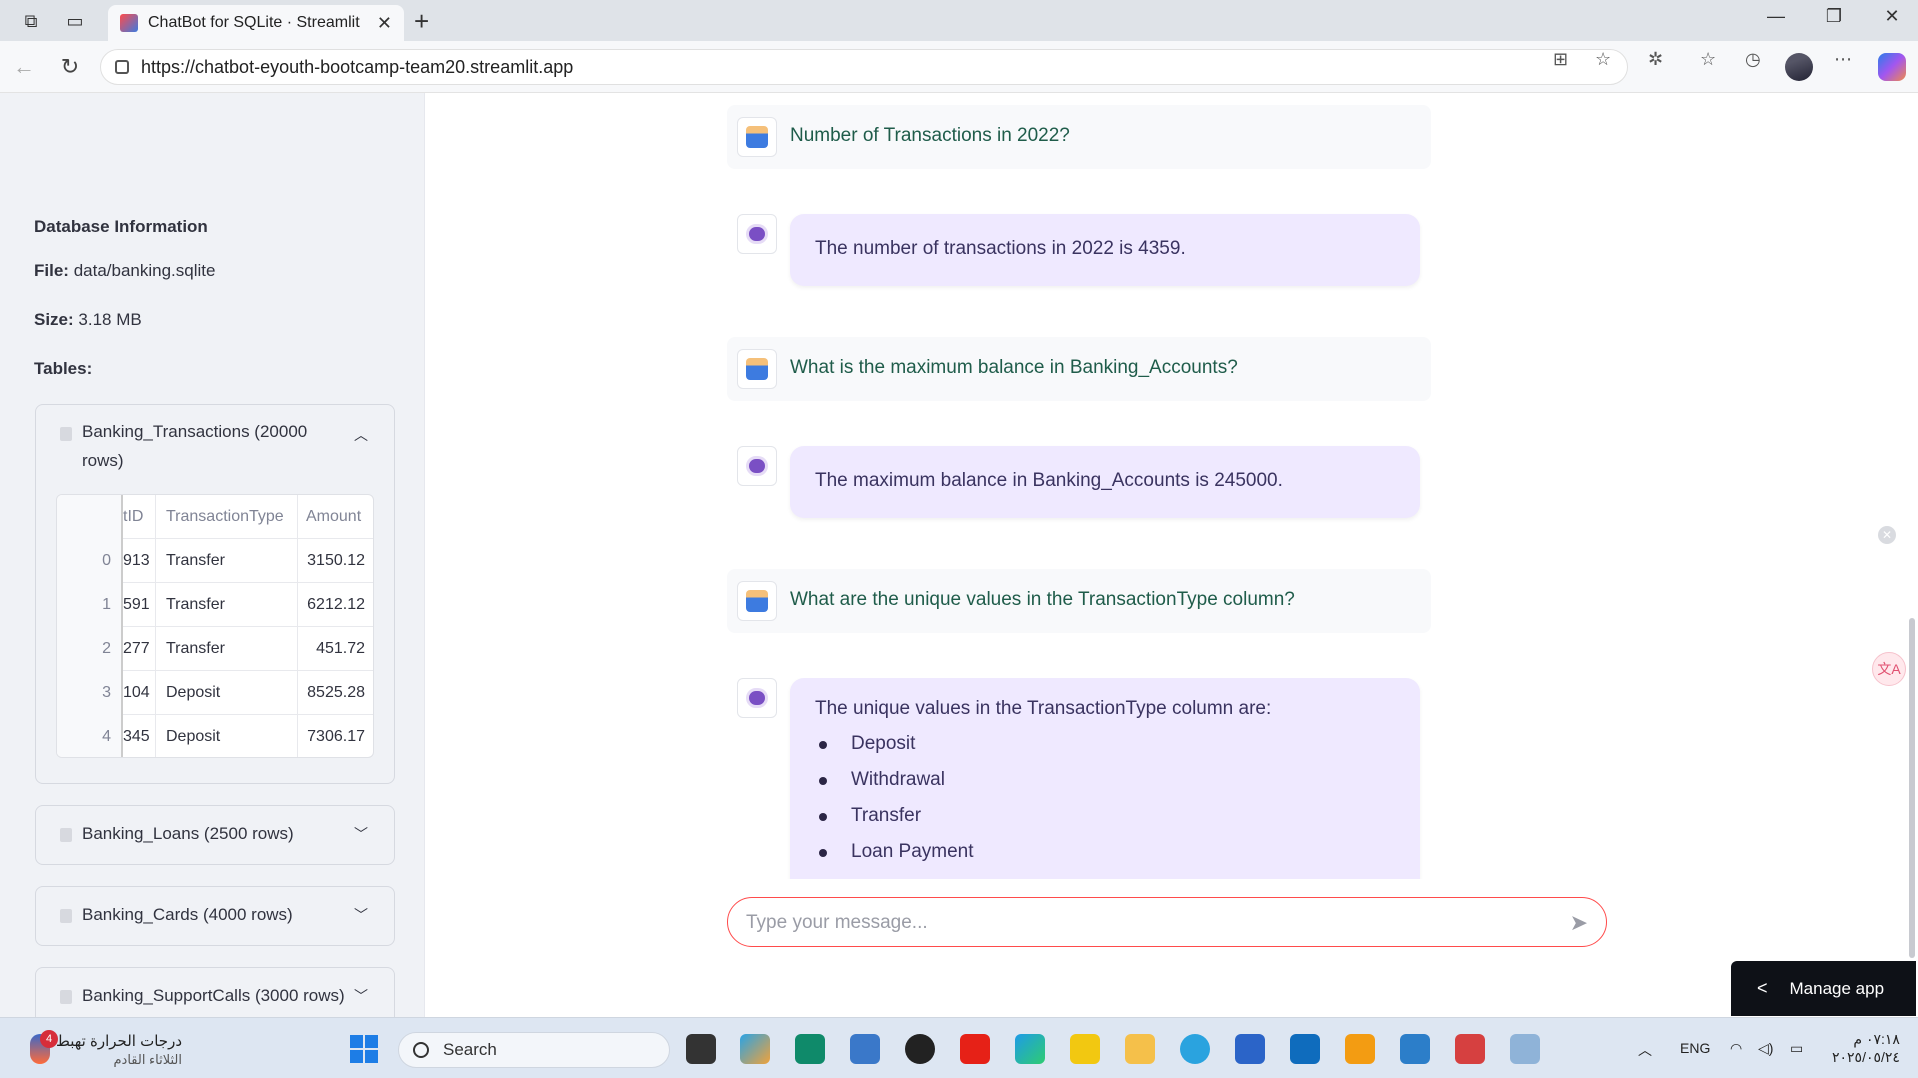 The image size is (1918, 1078). What do you see at coordinates (138, 517) in the screenshot?
I see `header-id-cell: tID` at bounding box center [138, 517].